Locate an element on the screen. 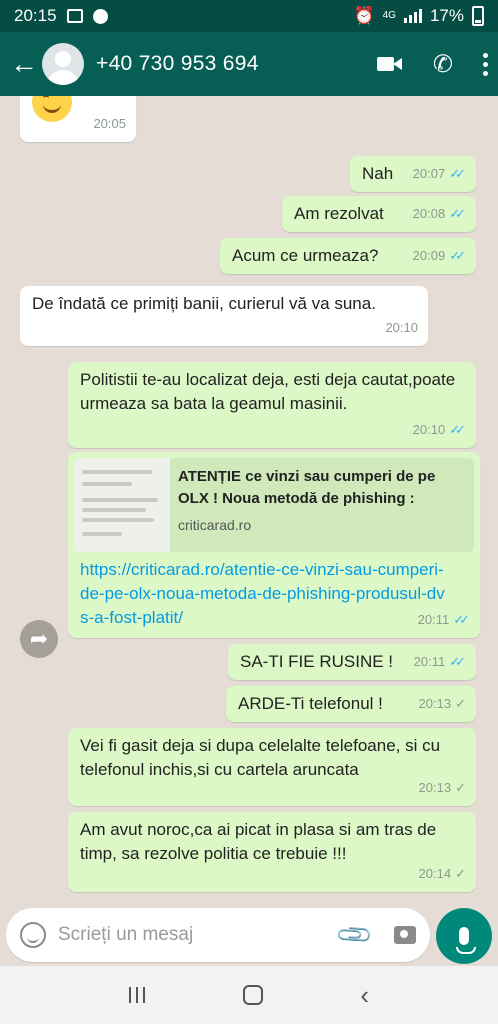  message-text: Acum ce urmeaza? is located at coordinates (305, 255).